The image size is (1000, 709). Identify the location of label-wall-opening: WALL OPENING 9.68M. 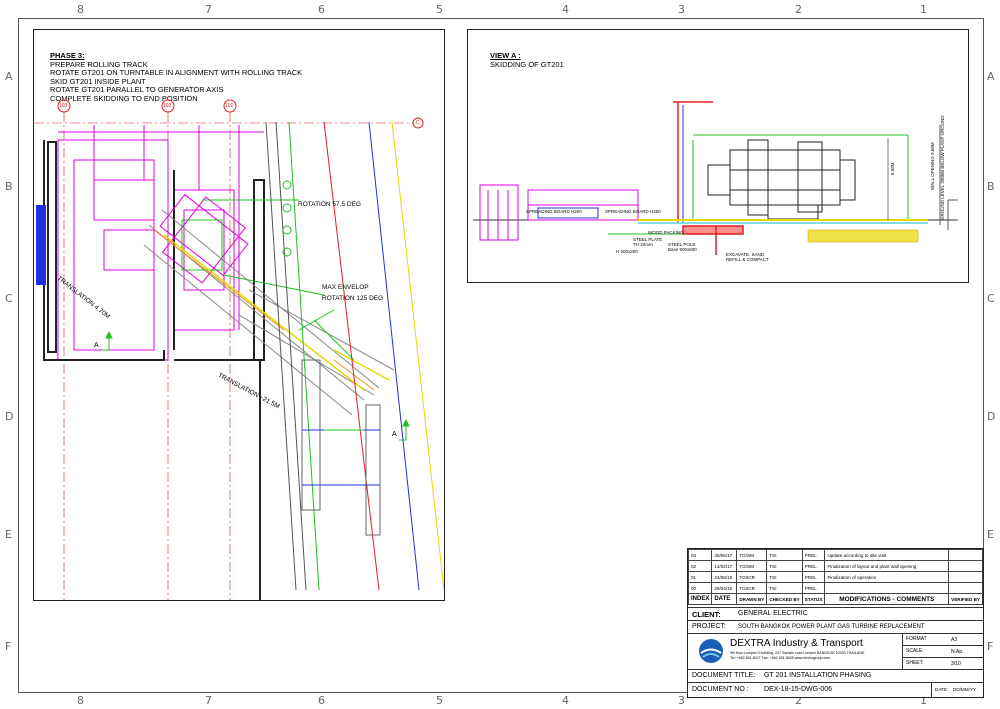
(932, 166).